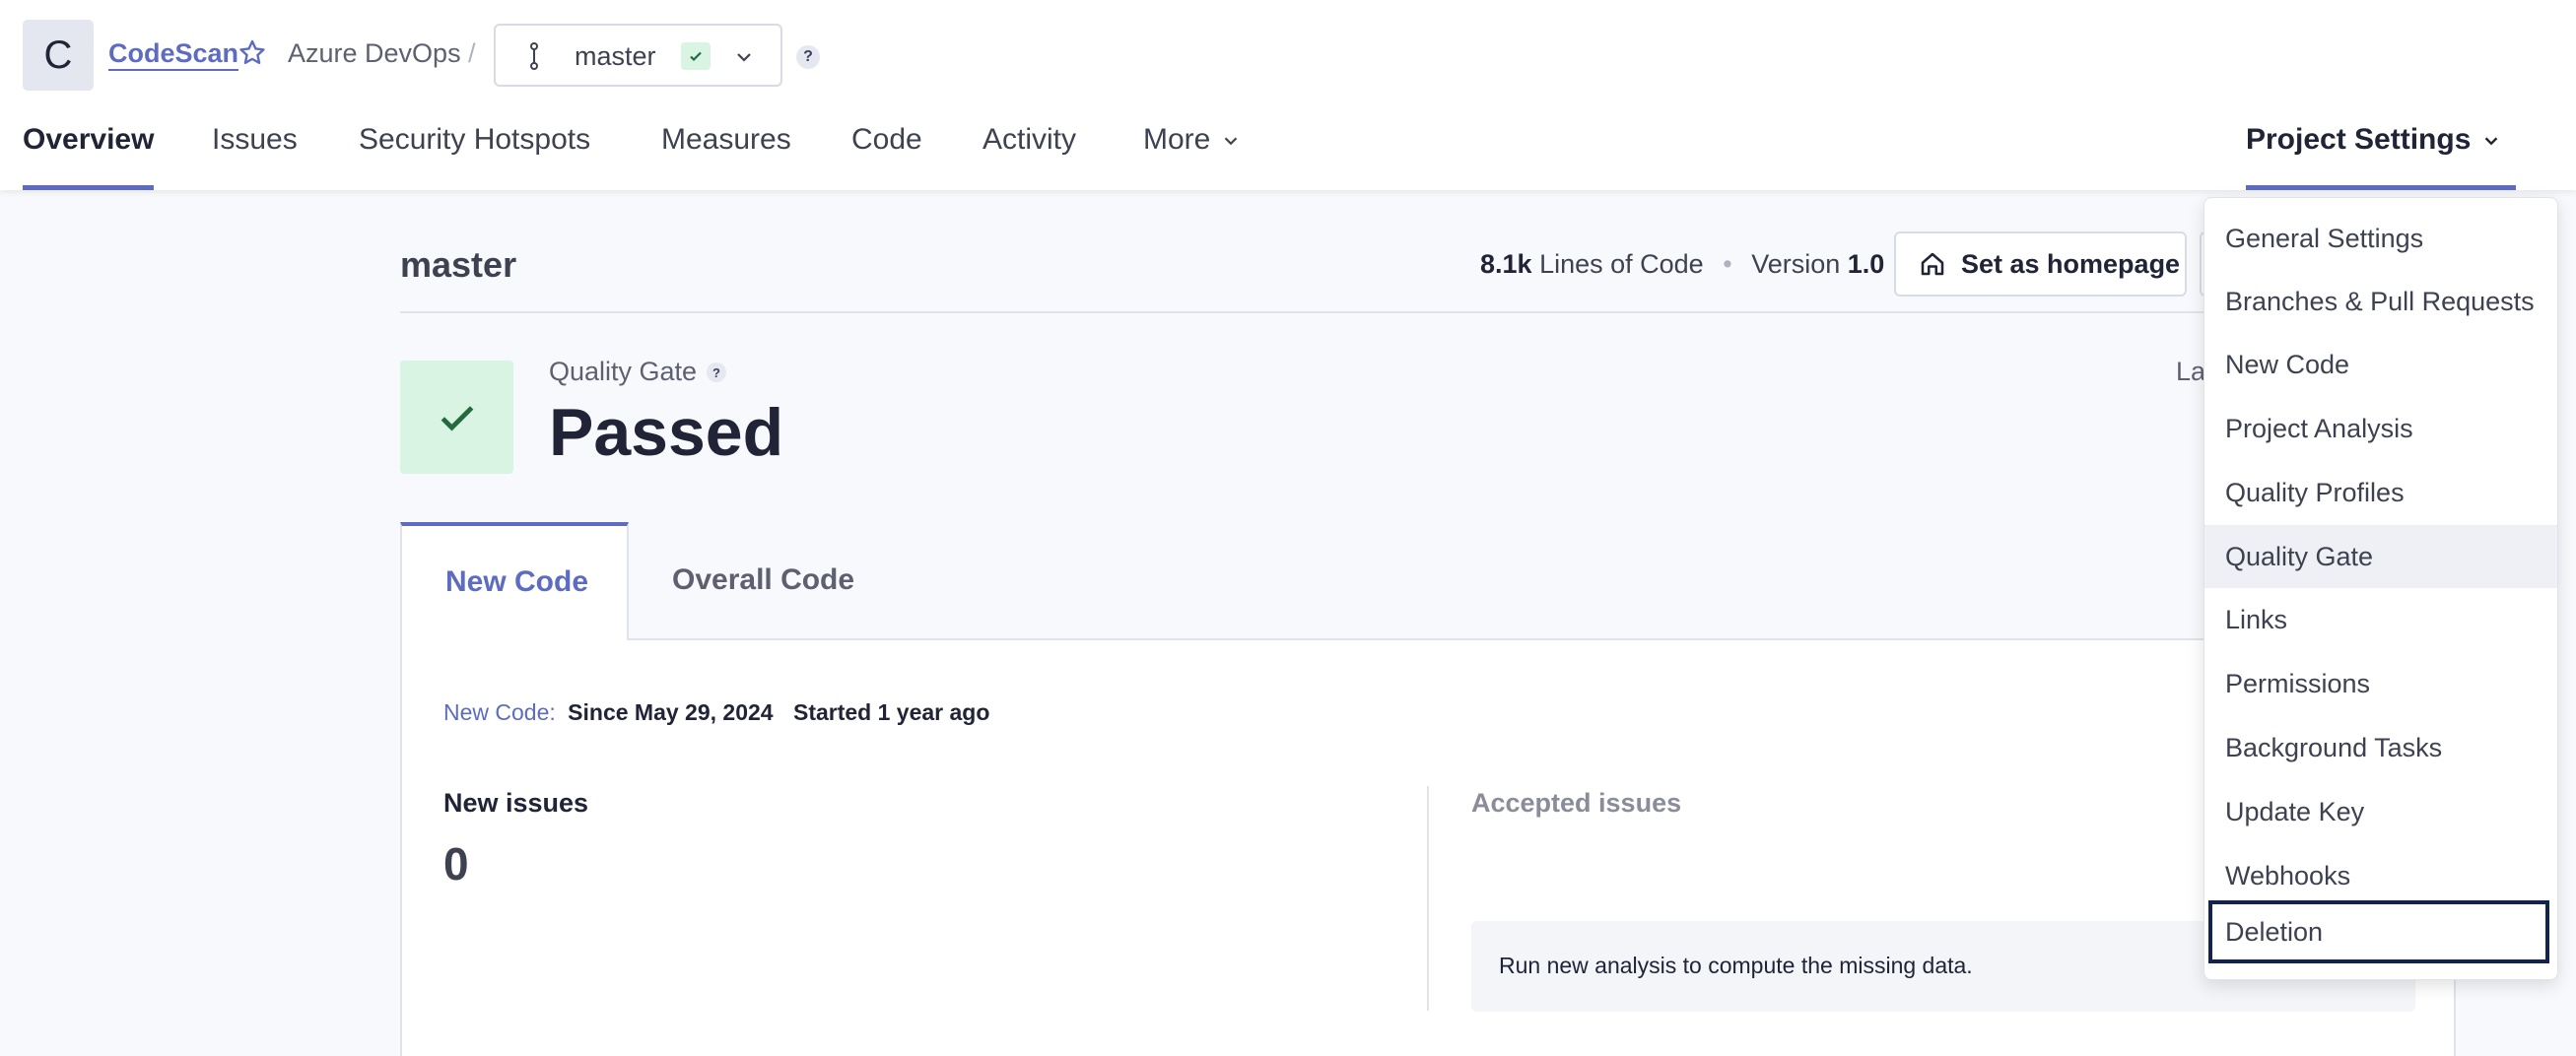 This screenshot has width=2576, height=1056. I want to click on project-name-link: CodeScan, so click(173, 54).